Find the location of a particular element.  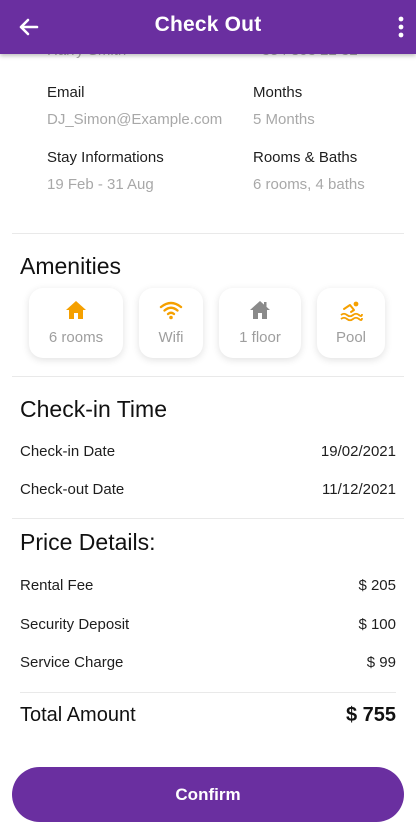

amenities-title: Amenities is located at coordinates (70, 266).